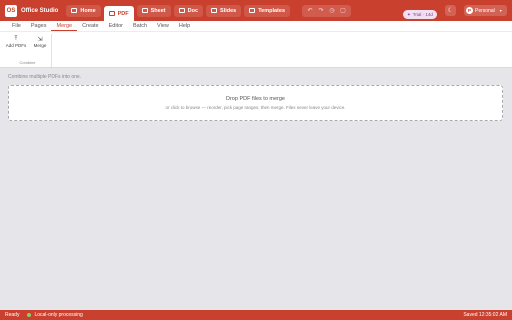 The image size is (512, 320). Describe the element at coordinates (116, 26) in the screenshot. I see `menu-editor: Editor` at that location.